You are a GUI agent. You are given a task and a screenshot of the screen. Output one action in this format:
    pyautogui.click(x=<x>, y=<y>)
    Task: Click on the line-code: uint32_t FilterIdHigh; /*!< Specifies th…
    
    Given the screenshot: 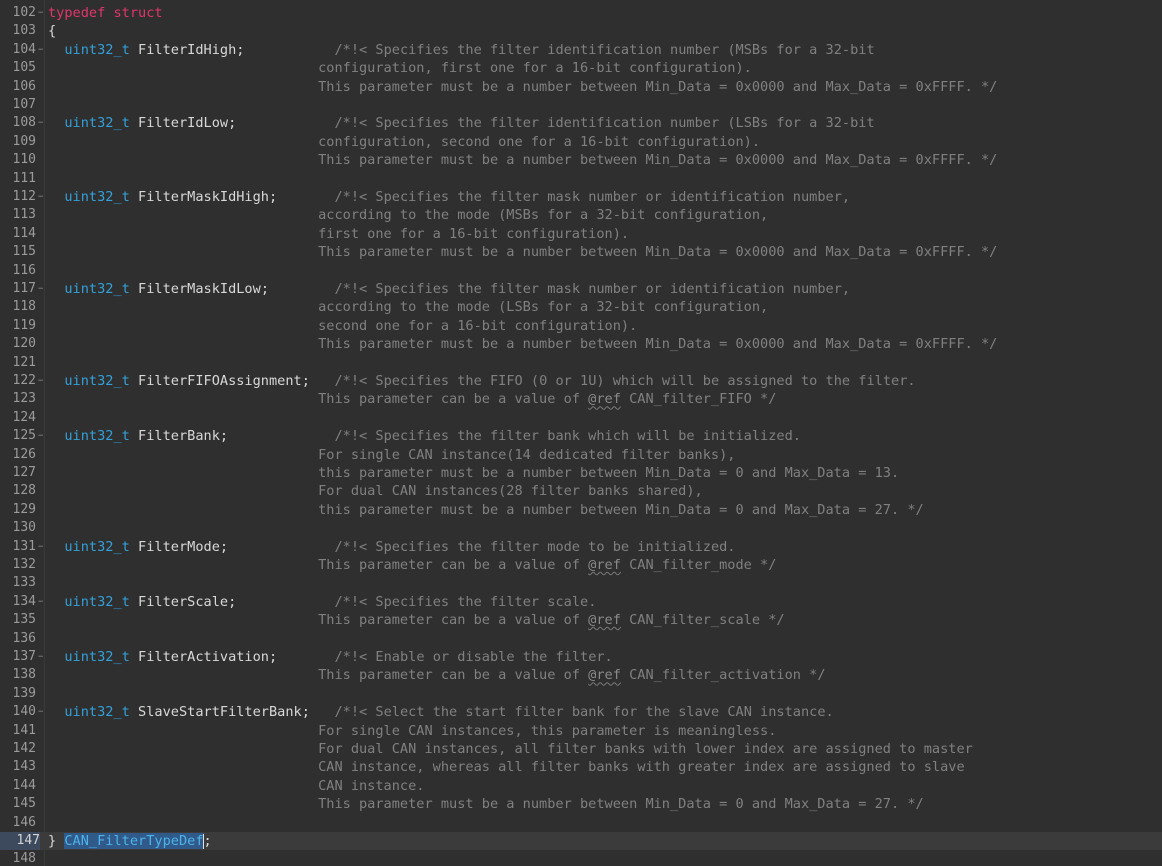 What is the action you would take?
    pyautogui.click(x=461, y=50)
    